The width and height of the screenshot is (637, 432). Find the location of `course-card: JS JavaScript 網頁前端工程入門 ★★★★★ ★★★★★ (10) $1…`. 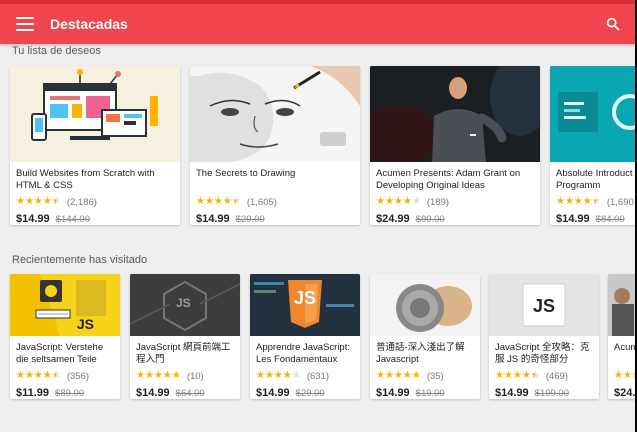

course-card: JS JavaScript 網頁前端工程入門 ★★★★★ ★★★★★ (10) $1… is located at coordinates (185, 336).